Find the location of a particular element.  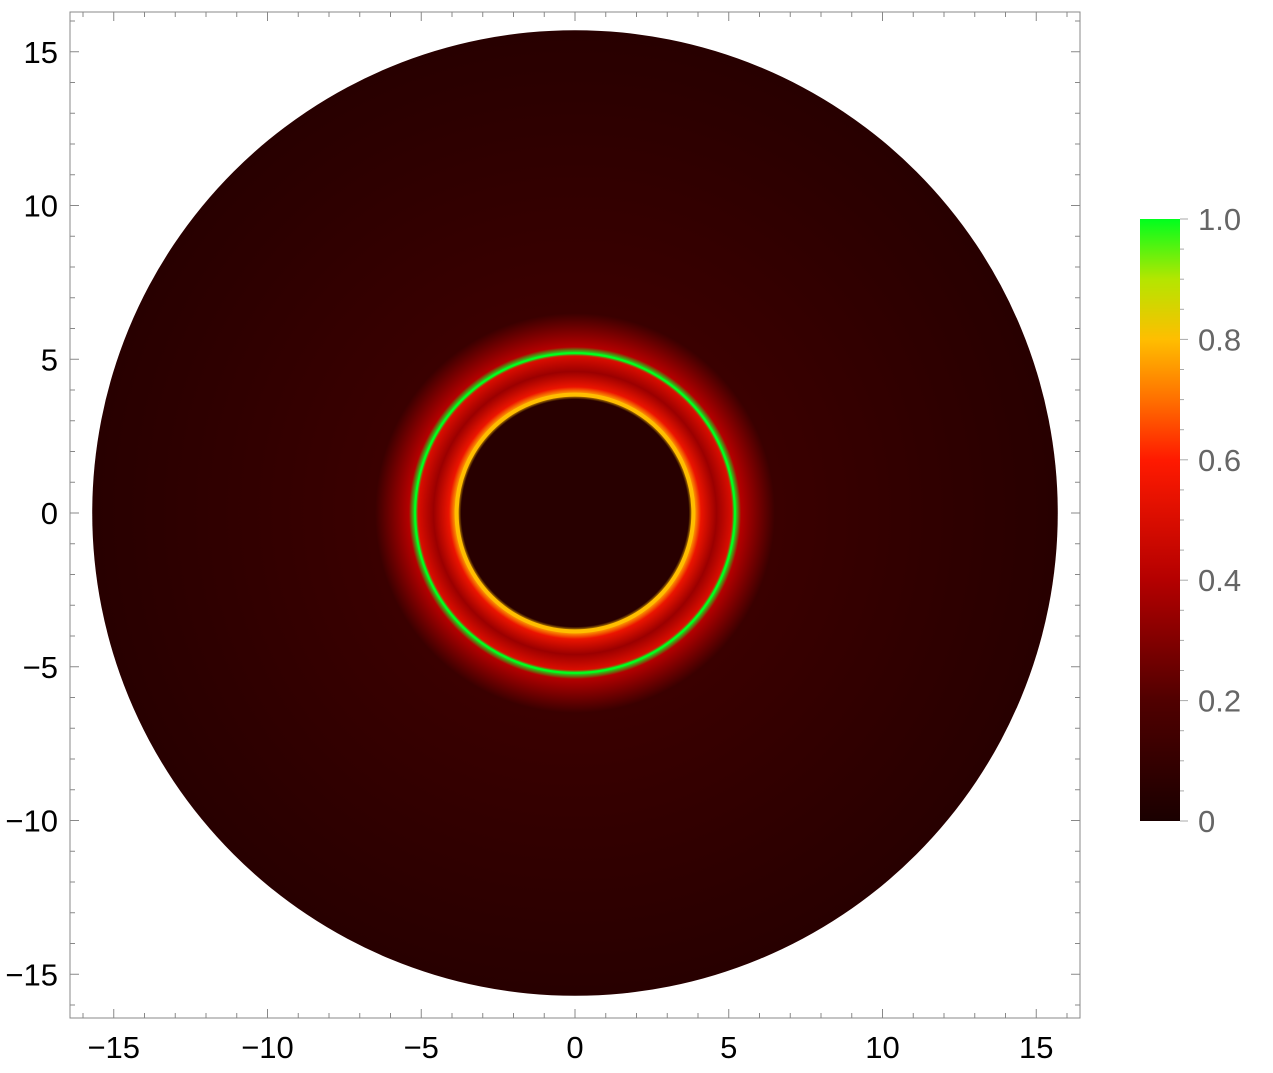

x-tick-label: −10 is located at coordinates (267, 1047).